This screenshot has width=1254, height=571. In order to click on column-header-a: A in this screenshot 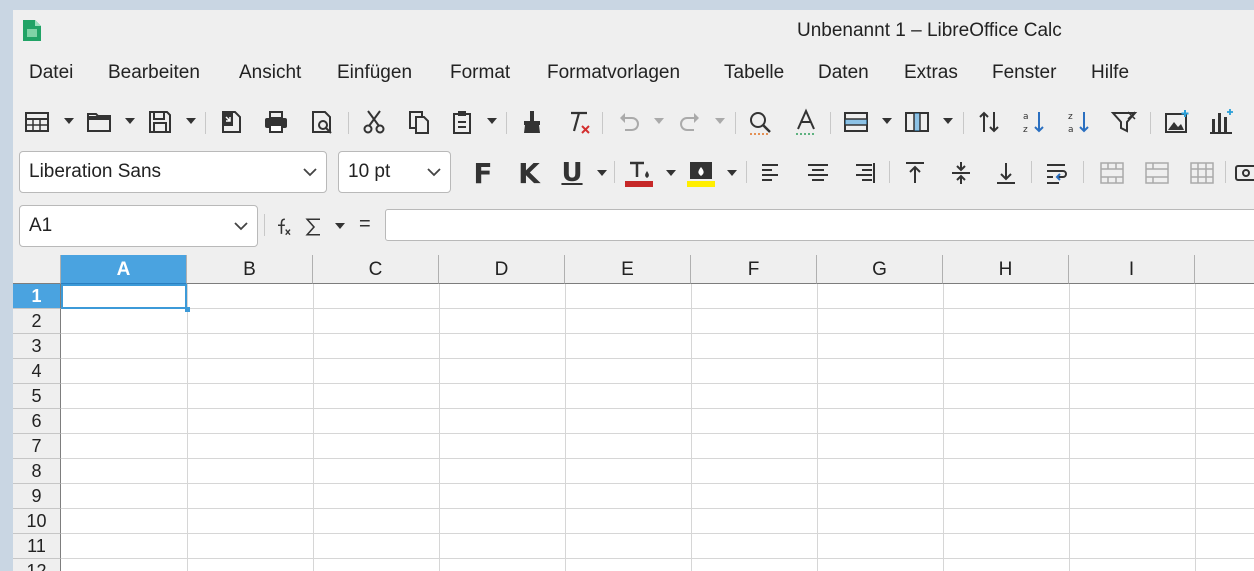, I will do `click(124, 269)`.